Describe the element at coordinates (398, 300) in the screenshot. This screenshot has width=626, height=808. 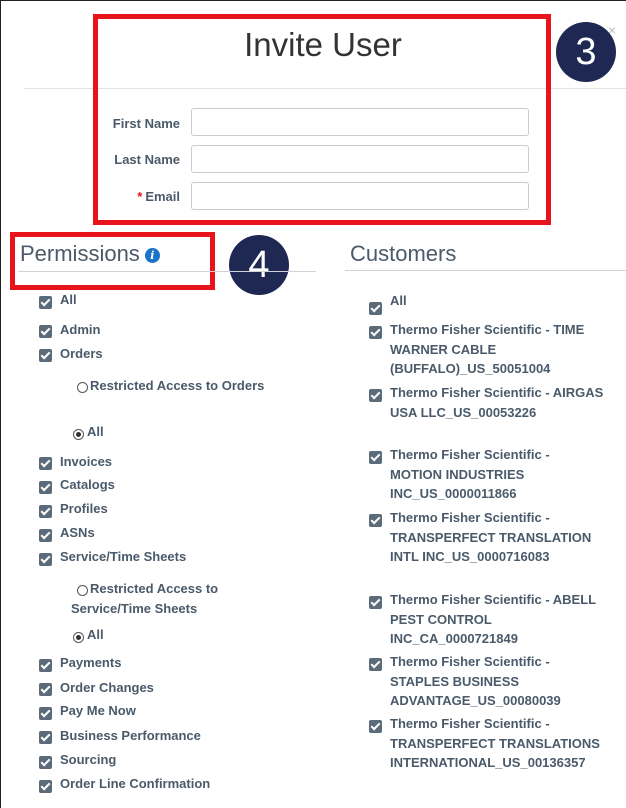
I see `customer-label-all: All` at that location.